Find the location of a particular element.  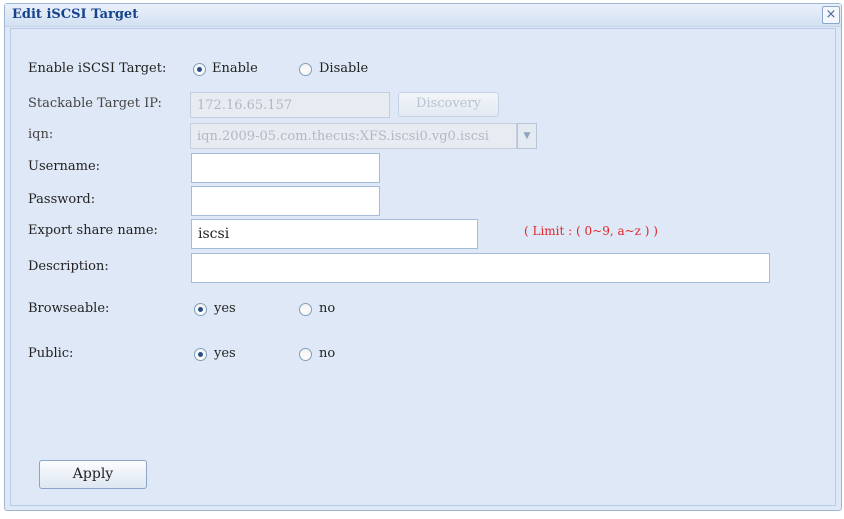

browseable-no-label: no is located at coordinates (327, 308).